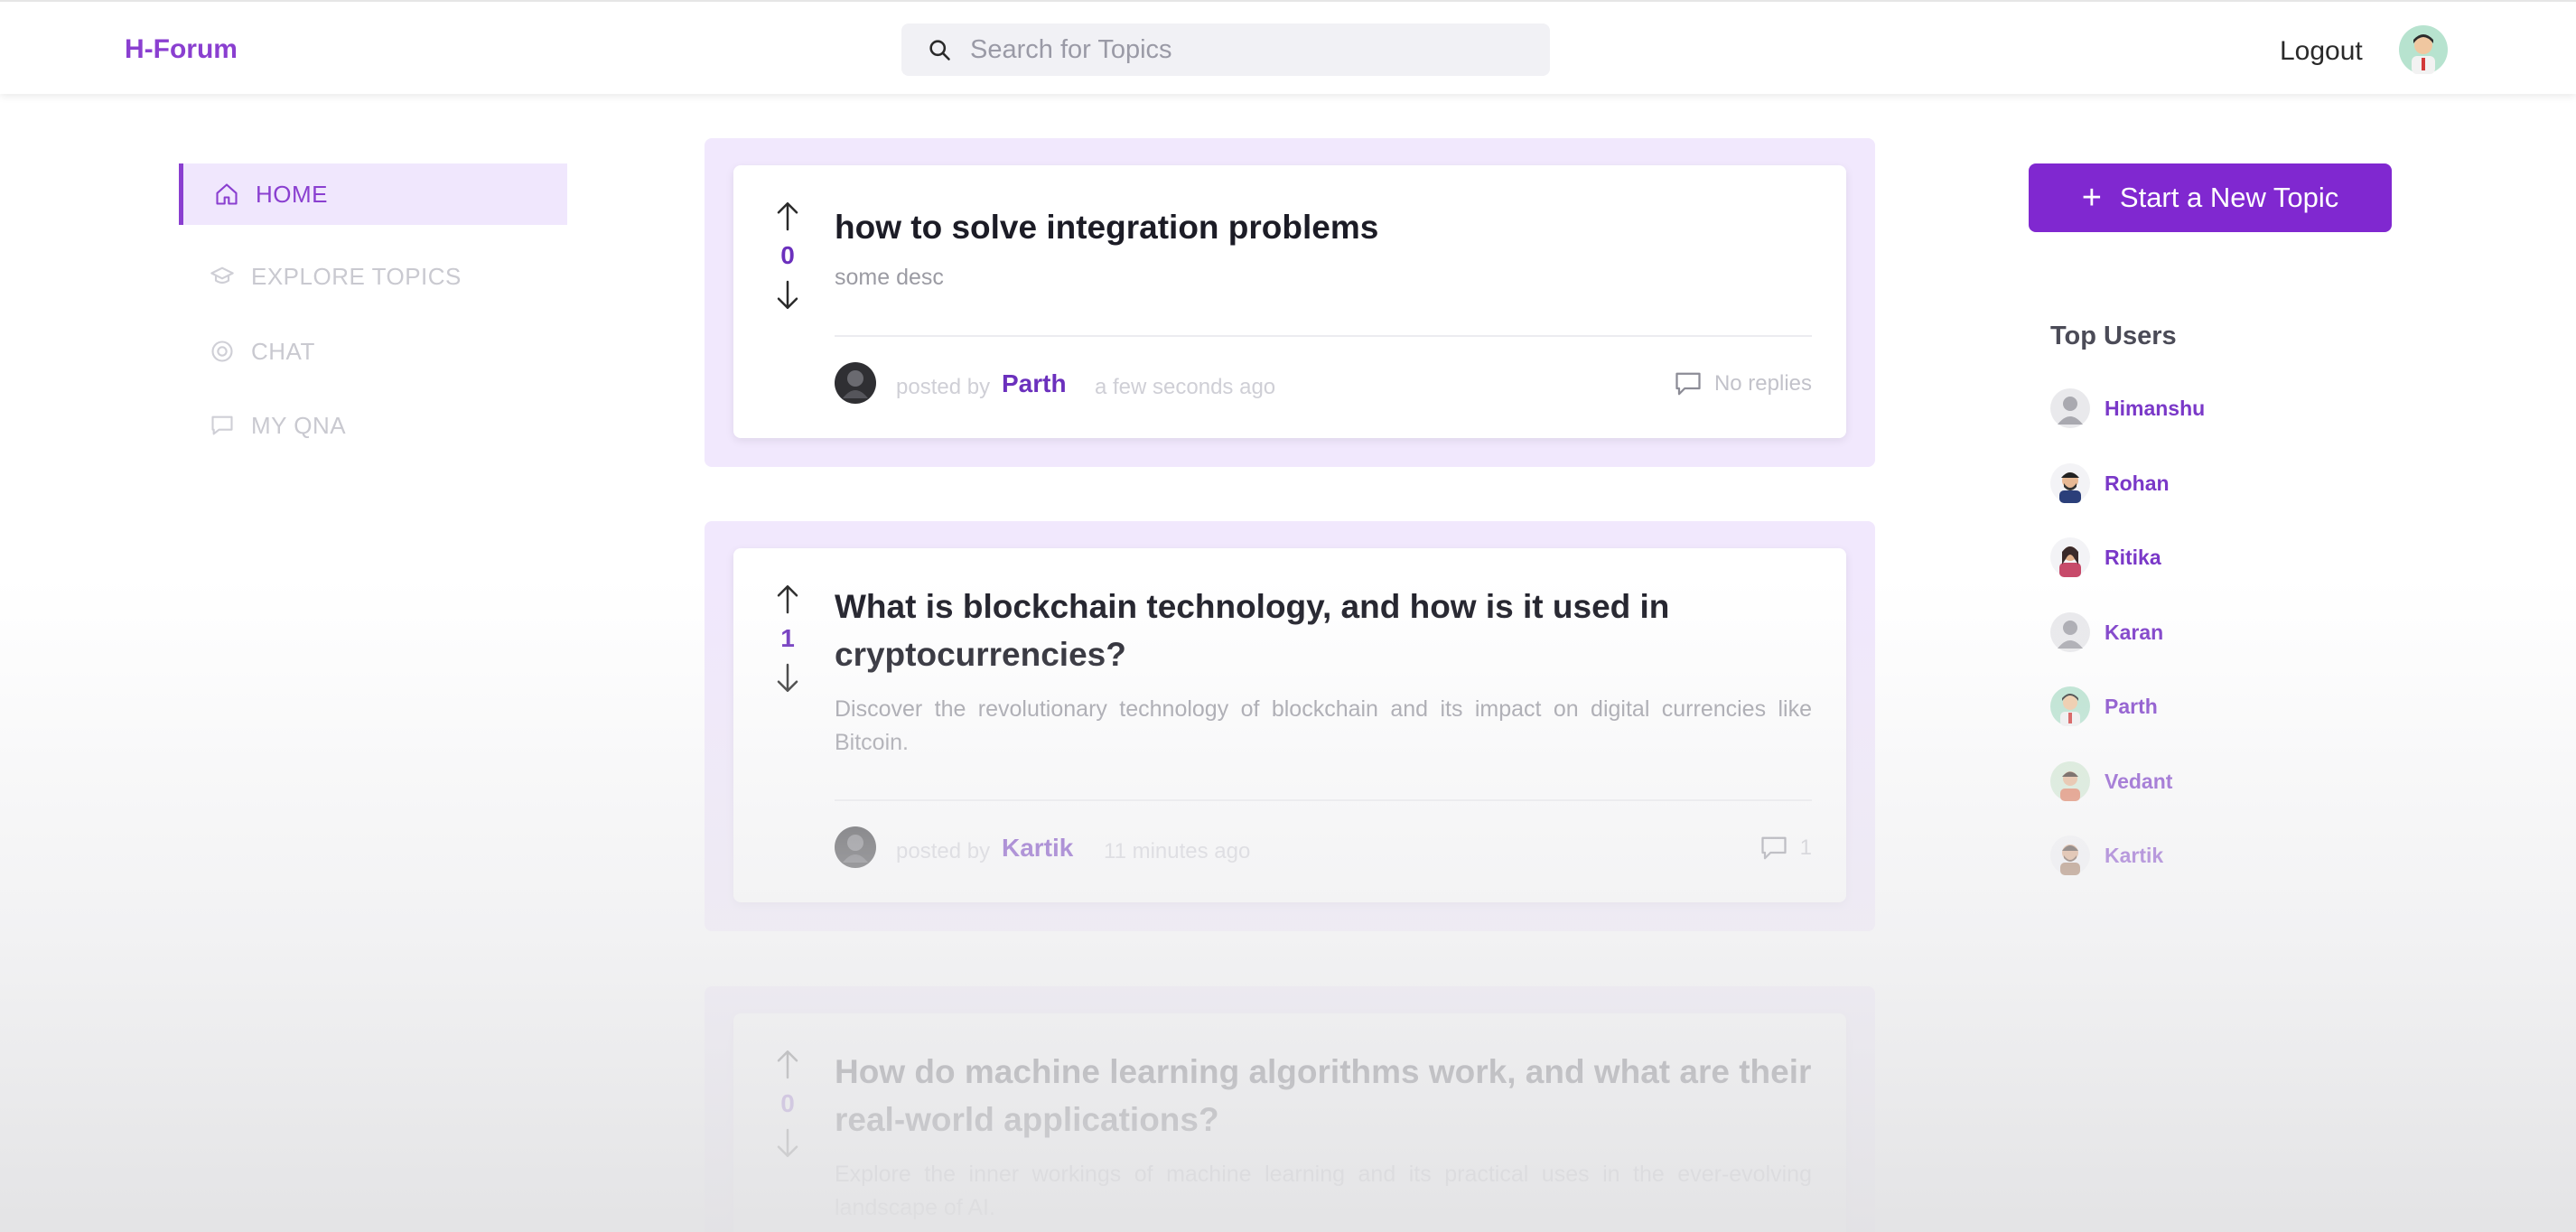  Describe the element at coordinates (283, 351) in the screenshot. I see `sidebar-item-label: CHAT` at that location.